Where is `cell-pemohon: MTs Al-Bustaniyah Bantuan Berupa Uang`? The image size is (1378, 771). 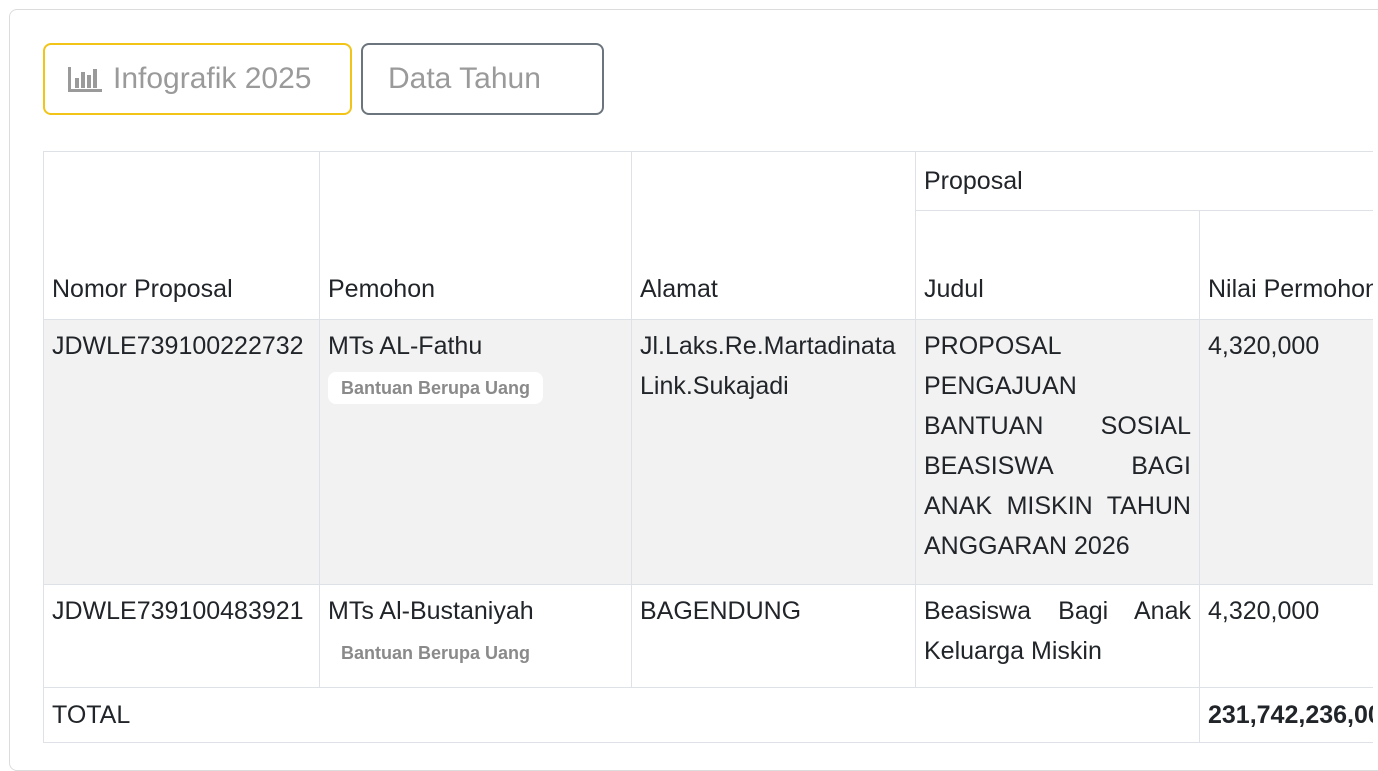 cell-pemohon: MTs Al-Bustaniyah Bantuan Berupa Uang is located at coordinates (475, 636).